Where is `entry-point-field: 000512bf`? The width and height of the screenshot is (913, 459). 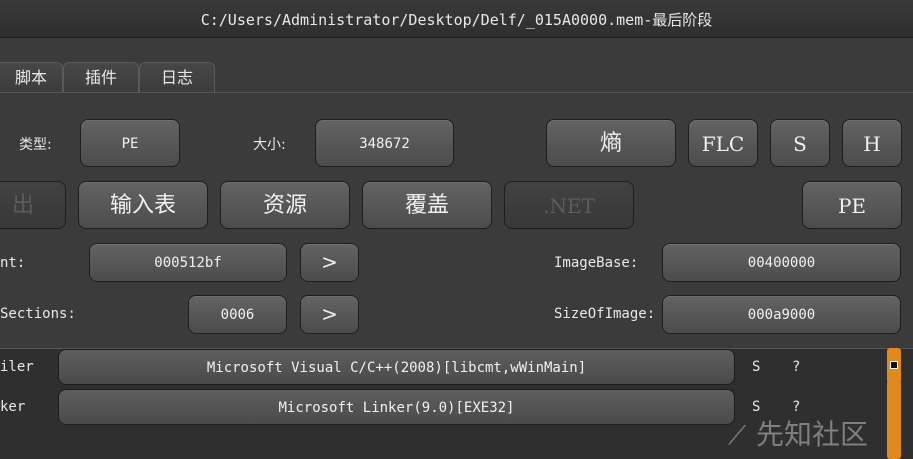
entry-point-field: 000512bf is located at coordinates (188, 262).